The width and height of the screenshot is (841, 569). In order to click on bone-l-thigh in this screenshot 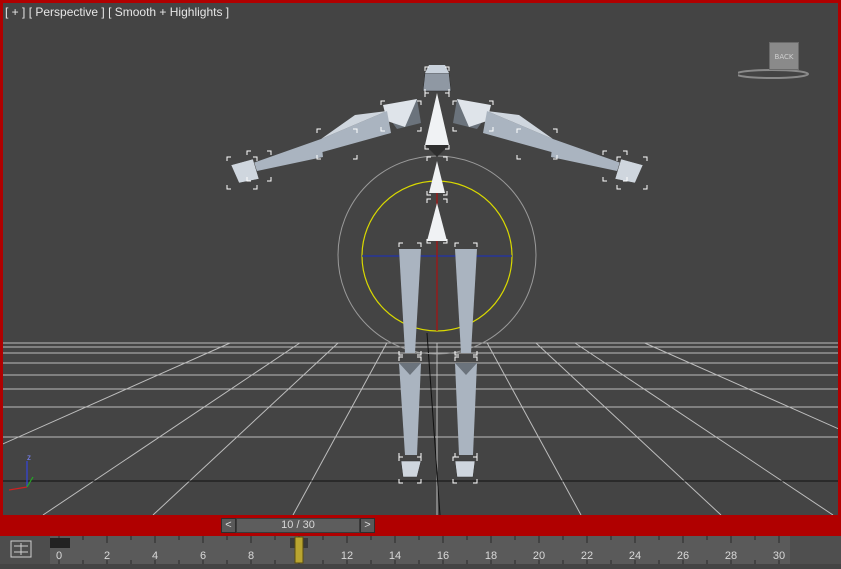, I will do `click(410, 301)`.